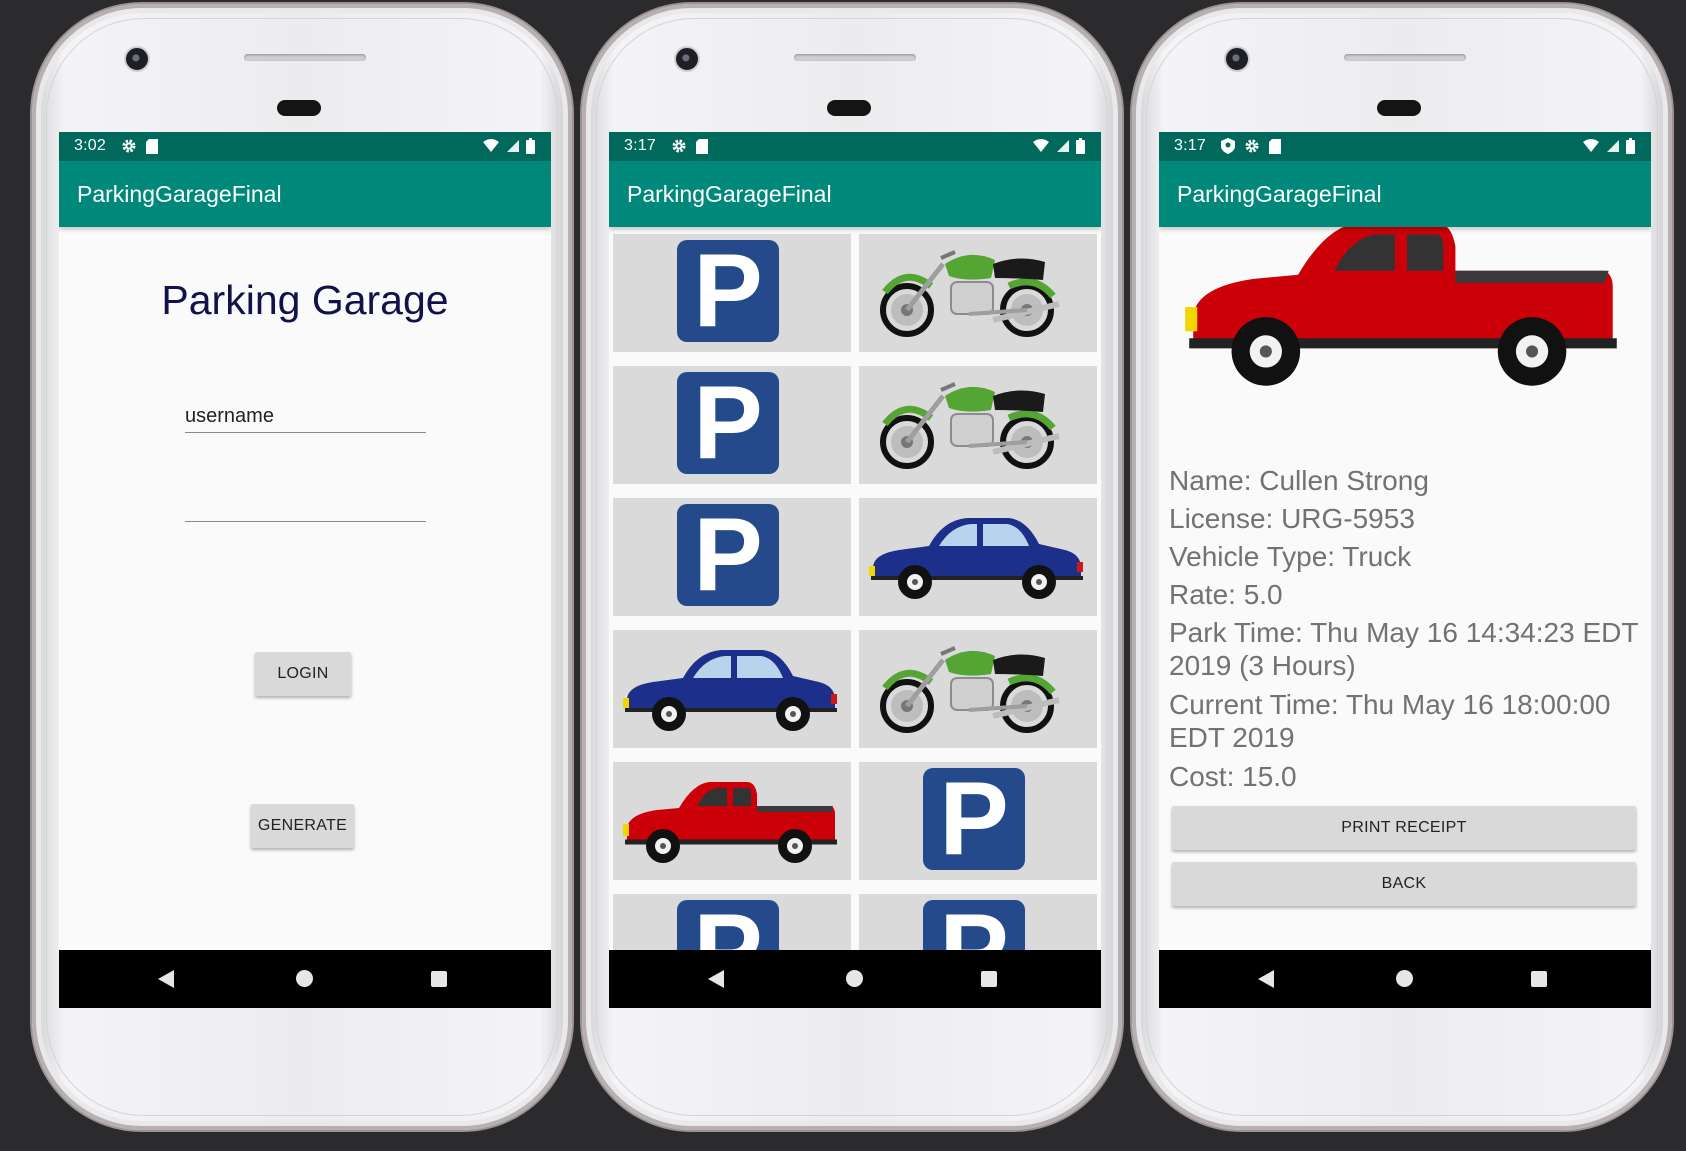 The width and height of the screenshot is (1686, 1151). What do you see at coordinates (1233, 776) in the screenshot?
I see `cost: Cost: 15.0` at bounding box center [1233, 776].